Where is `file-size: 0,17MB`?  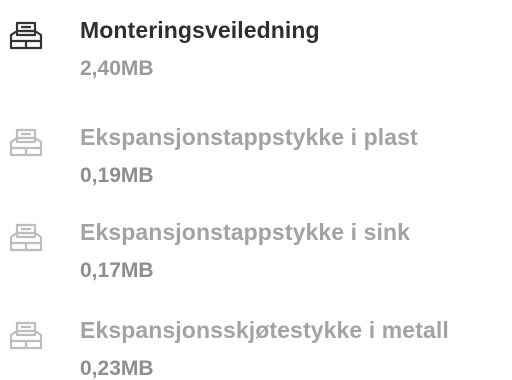 file-size: 0,17MB is located at coordinates (117, 270).